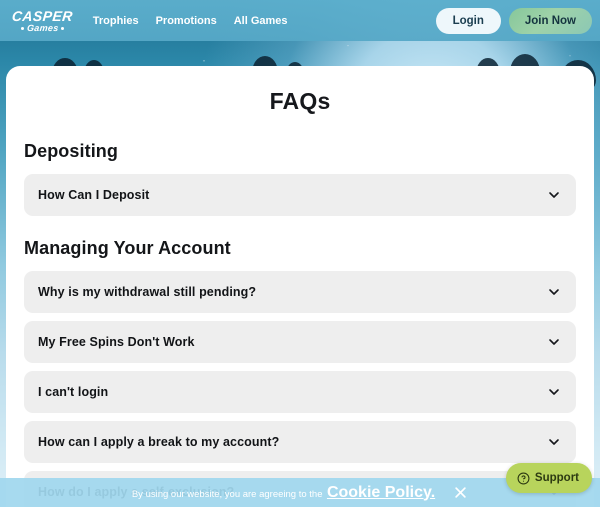 This screenshot has width=600, height=507. Describe the element at coordinates (71, 151) in the screenshot. I see `section-heading: Depositing` at that location.